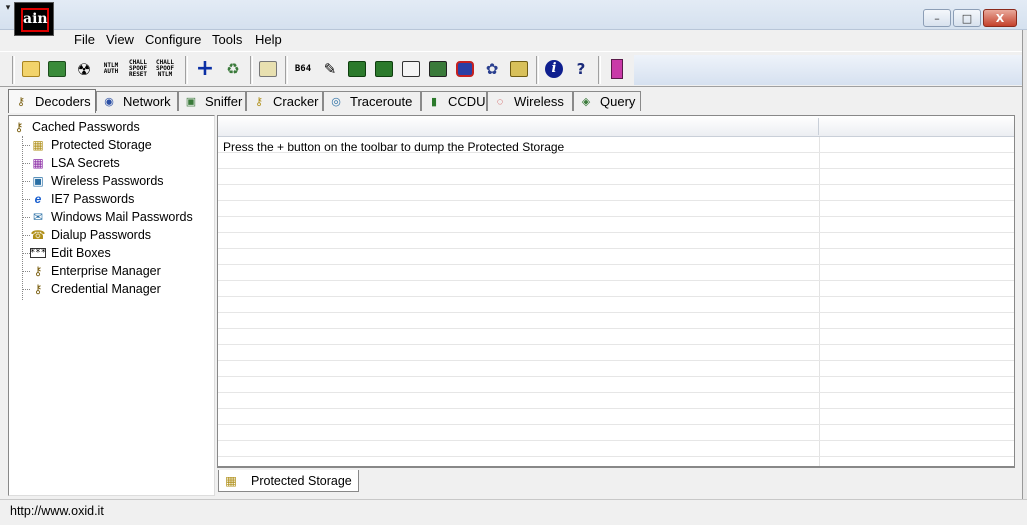 This screenshot has height=525, width=1027. Describe the element at coordinates (75, 127) in the screenshot. I see `tree-root-cached-passwords: ⚷ Cached Passwords` at that location.